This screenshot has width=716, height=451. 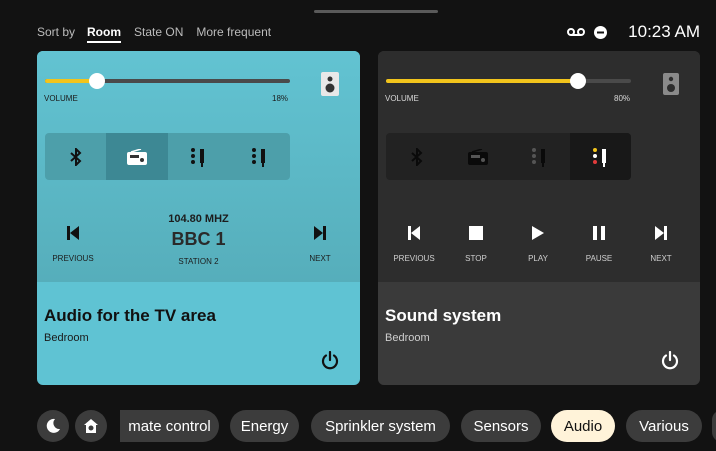 I want to click on stop-icon, so click(x=476, y=233).